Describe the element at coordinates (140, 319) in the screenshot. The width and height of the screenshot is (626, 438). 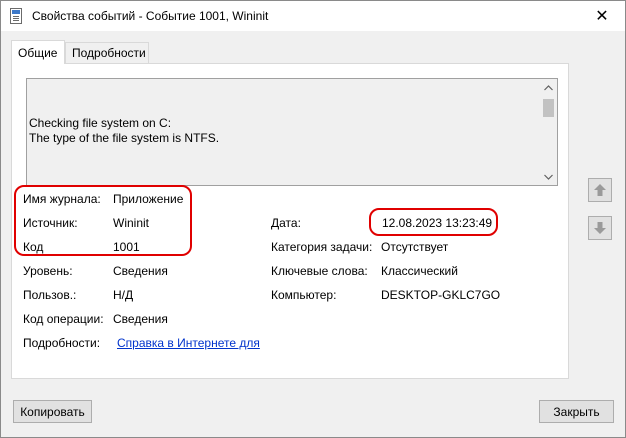
I see `opcode-value: Сведения` at that location.